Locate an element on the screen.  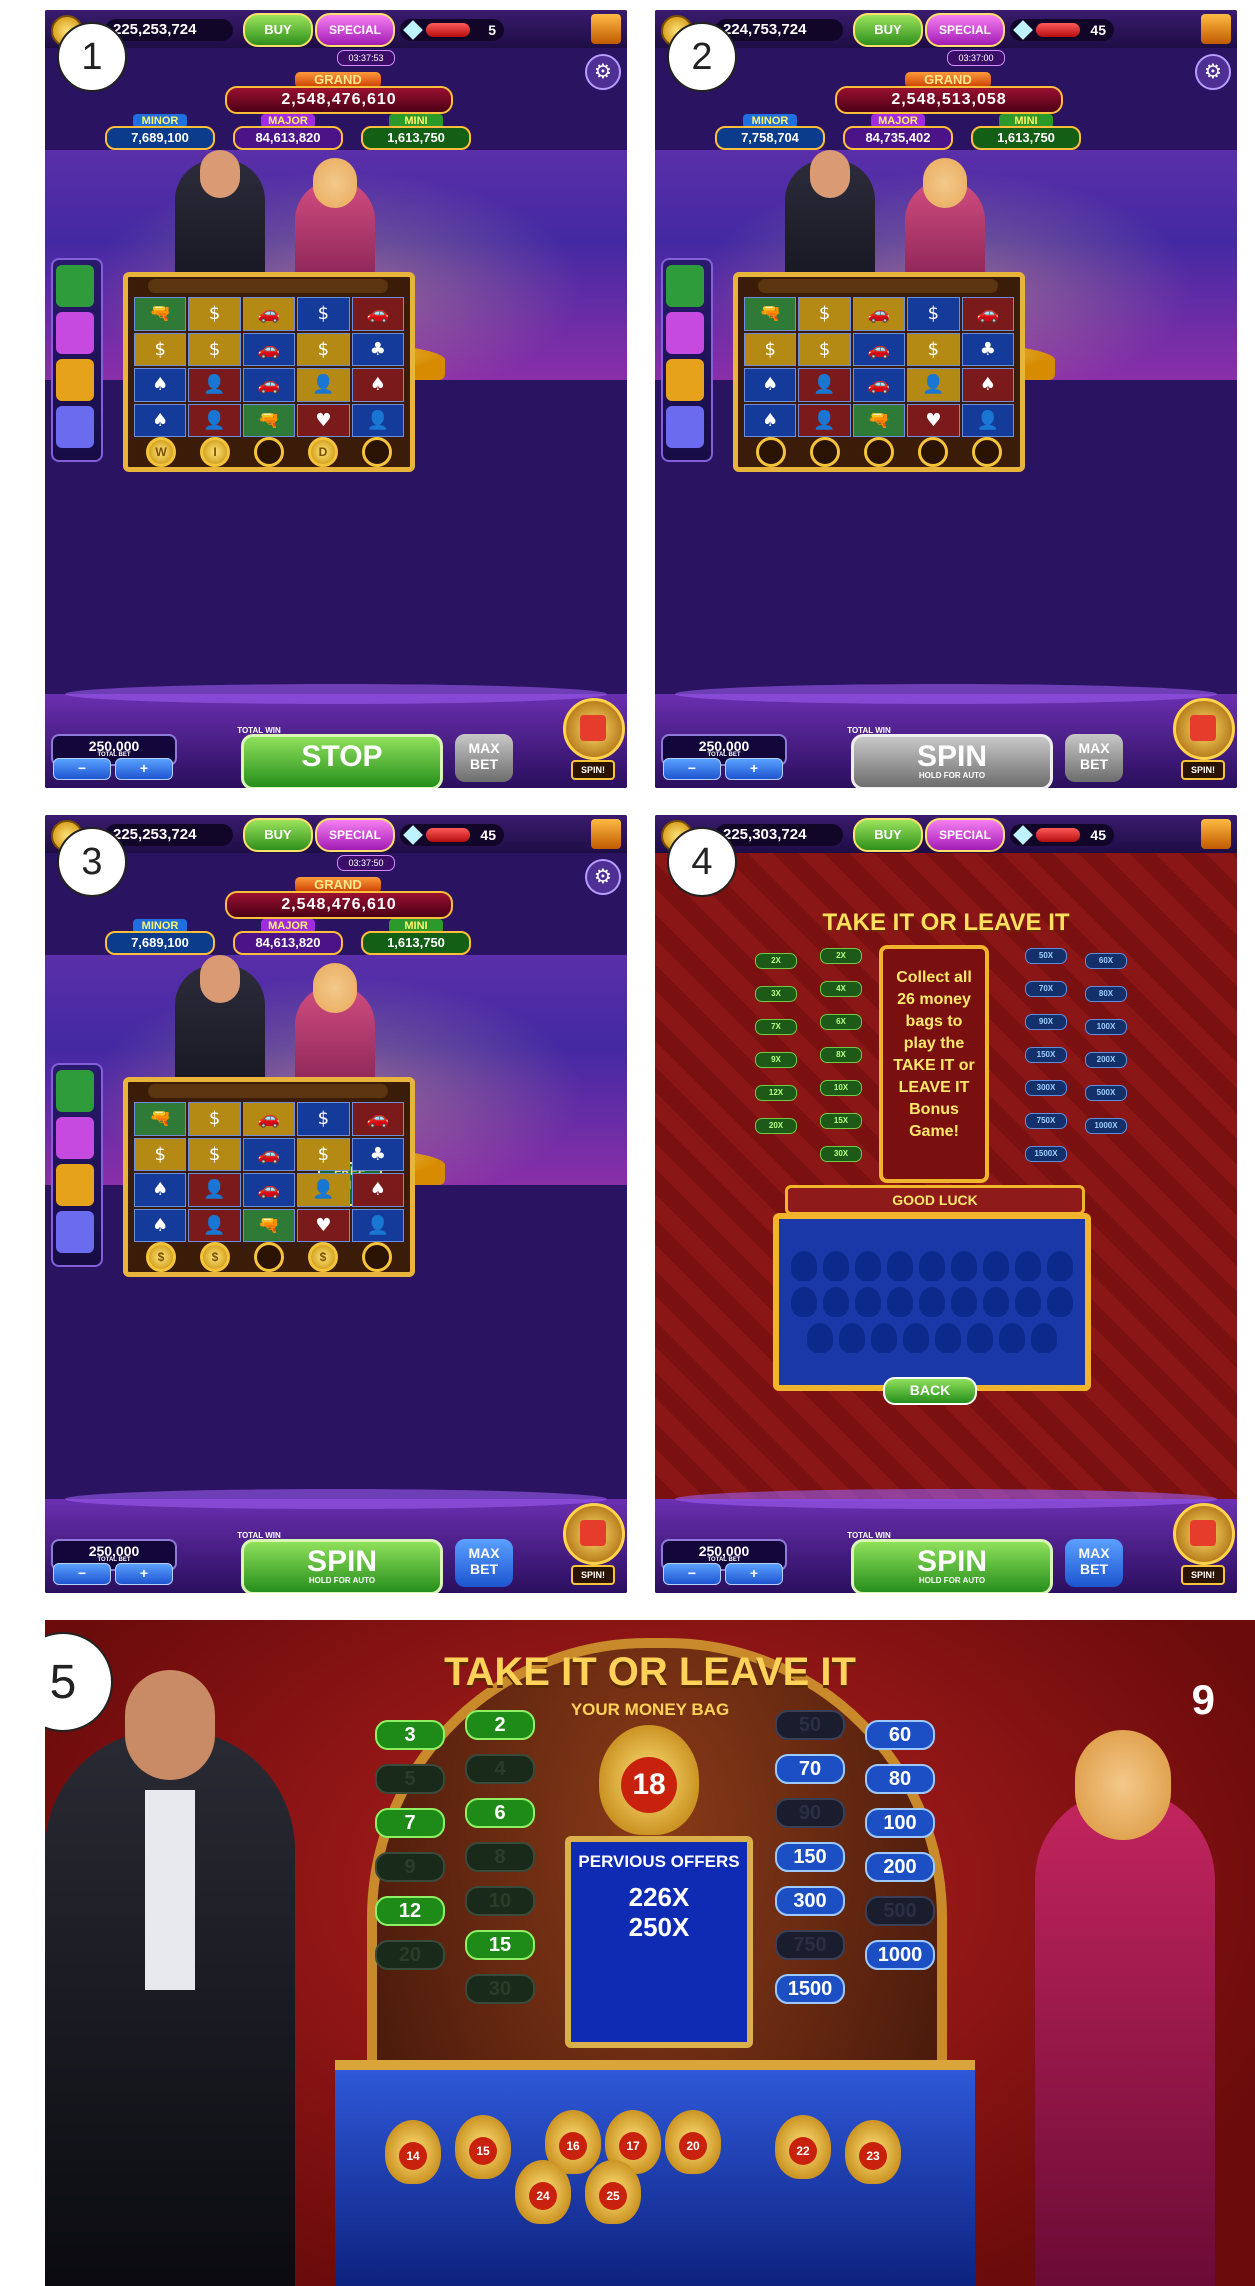
gift-icon is located at coordinates (1204, 729).